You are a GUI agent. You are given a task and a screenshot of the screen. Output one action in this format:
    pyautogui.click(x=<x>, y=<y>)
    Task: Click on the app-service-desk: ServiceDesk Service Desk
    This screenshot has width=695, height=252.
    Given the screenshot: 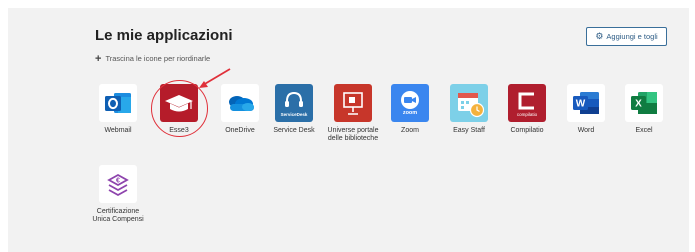 What is the action you would take?
    pyautogui.click(x=294, y=109)
    